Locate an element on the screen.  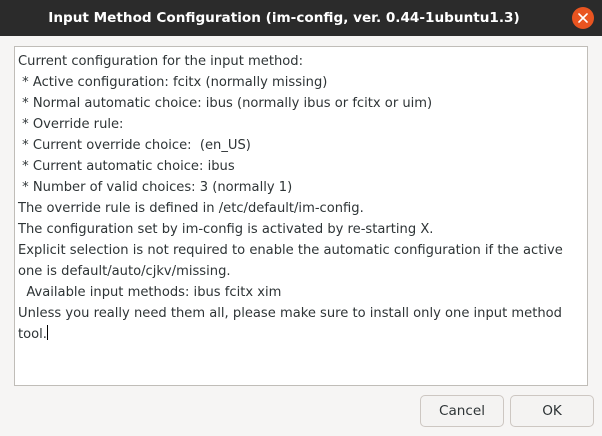
text-line: * Current automatic choice: ibus is located at coordinates (126, 166).